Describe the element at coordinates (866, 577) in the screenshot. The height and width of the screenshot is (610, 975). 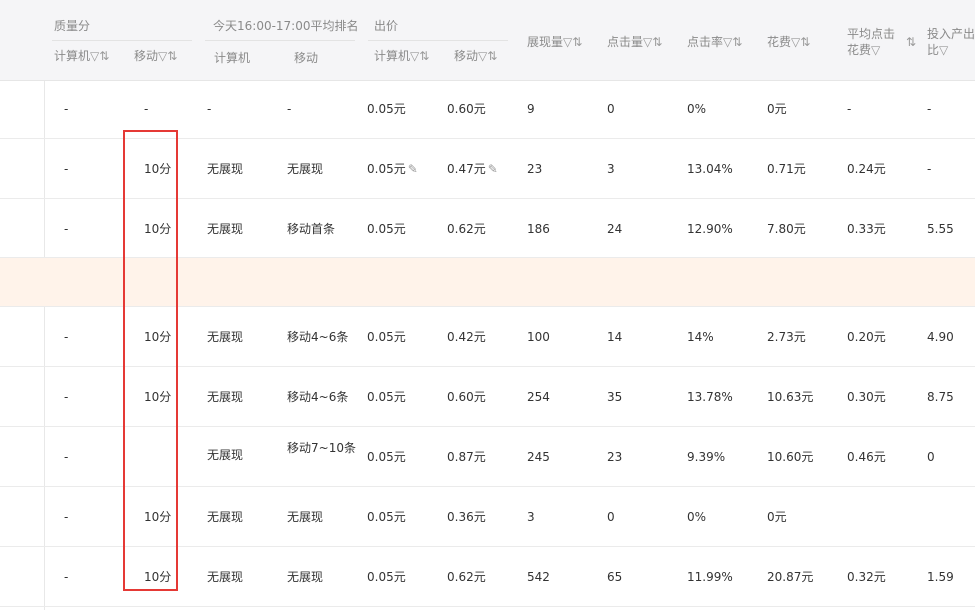
I see `avg-cpc-cell: 0.32元` at that location.